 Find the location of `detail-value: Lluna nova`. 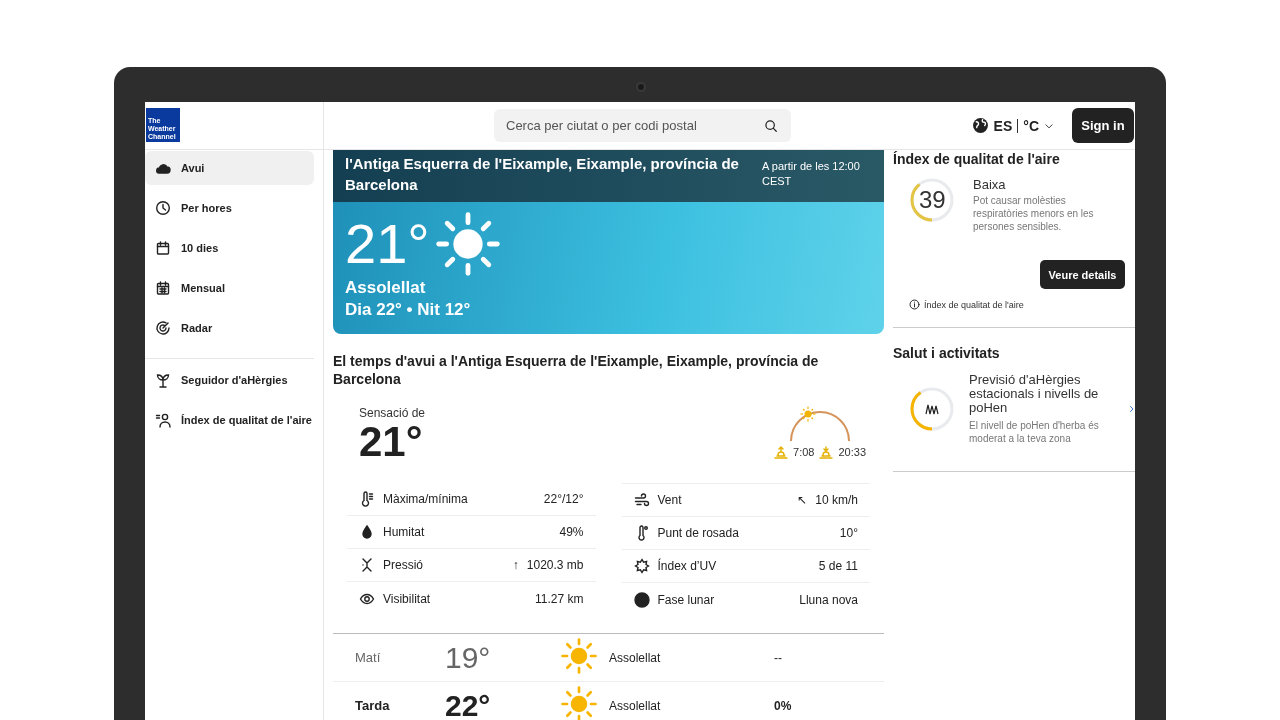

detail-value: Lluna nova is located at coordinates (828, 599).